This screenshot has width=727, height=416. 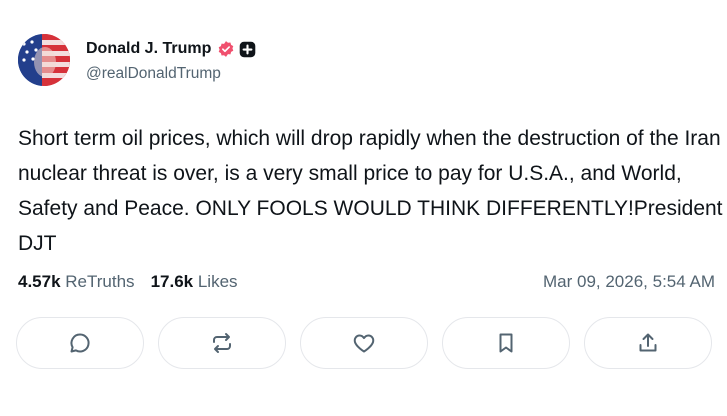 I want to click on user-handle: @realDonaldTrump, so click(x=171, y=74).